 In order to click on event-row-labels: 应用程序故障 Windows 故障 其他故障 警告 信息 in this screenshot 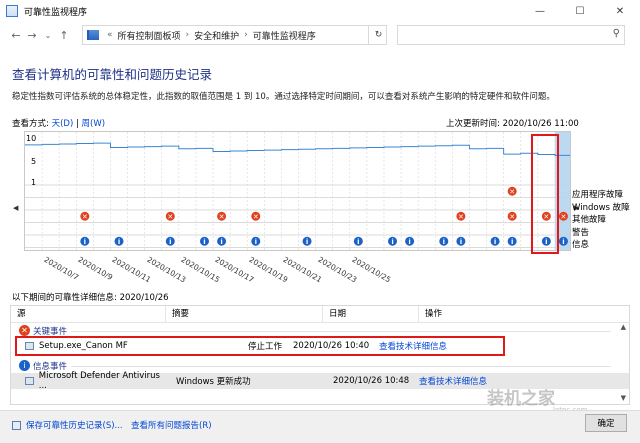, I will do `click(601, 220)`.